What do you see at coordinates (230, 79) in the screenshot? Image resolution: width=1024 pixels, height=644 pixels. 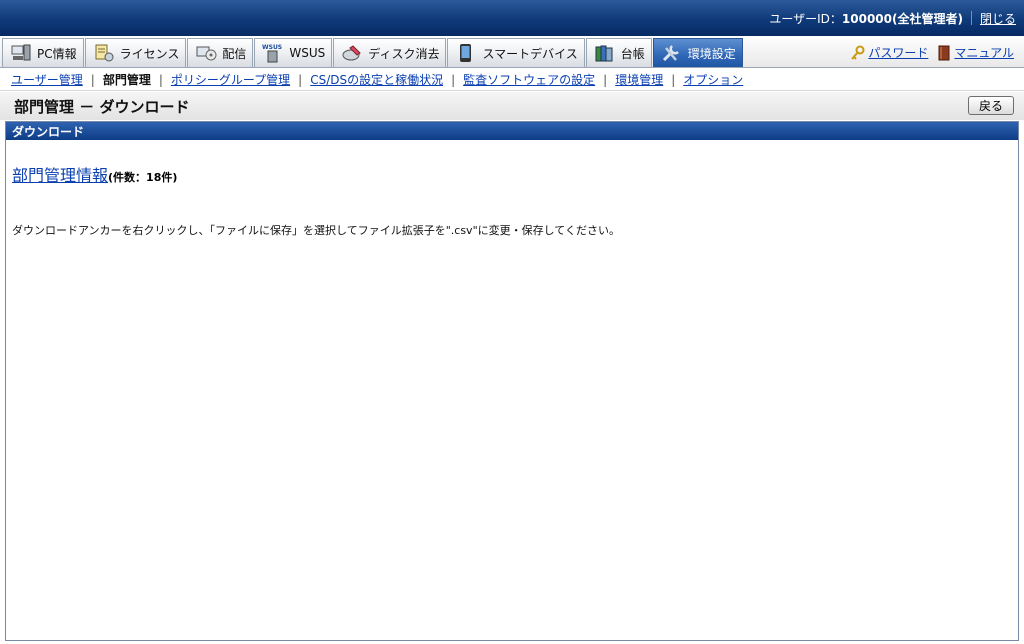 I see `submenu-policy-group: ポリシーグループ管理` at bounding box center [230, 79].